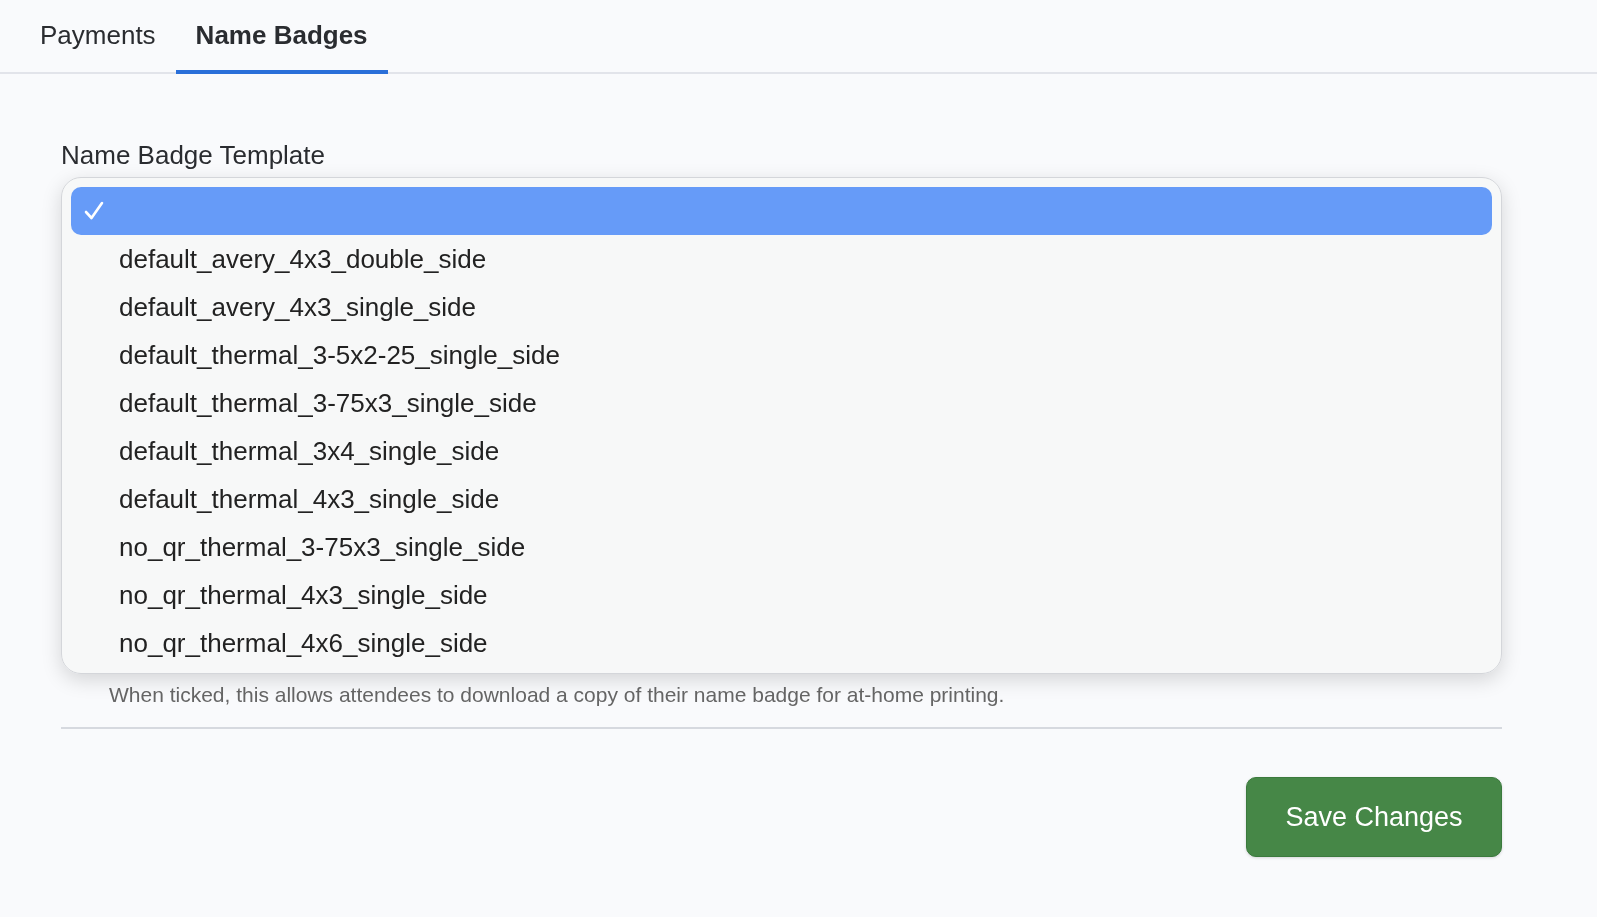 The height and width of the screenshot is (917, 1597). Describe the element at coordinates (557, 695) in the screenshot. I see `hint-text: When ticked, this allows attendees to download a copy of their name badge for at-home printing.` at that location.